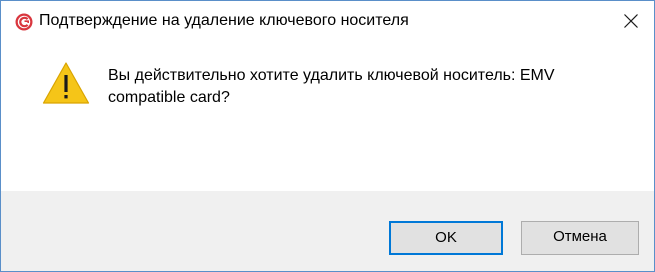  What do you see at coordinates (66, 83) in the screenshot?
I see `warning-icon` at bounding box center [66, 83].